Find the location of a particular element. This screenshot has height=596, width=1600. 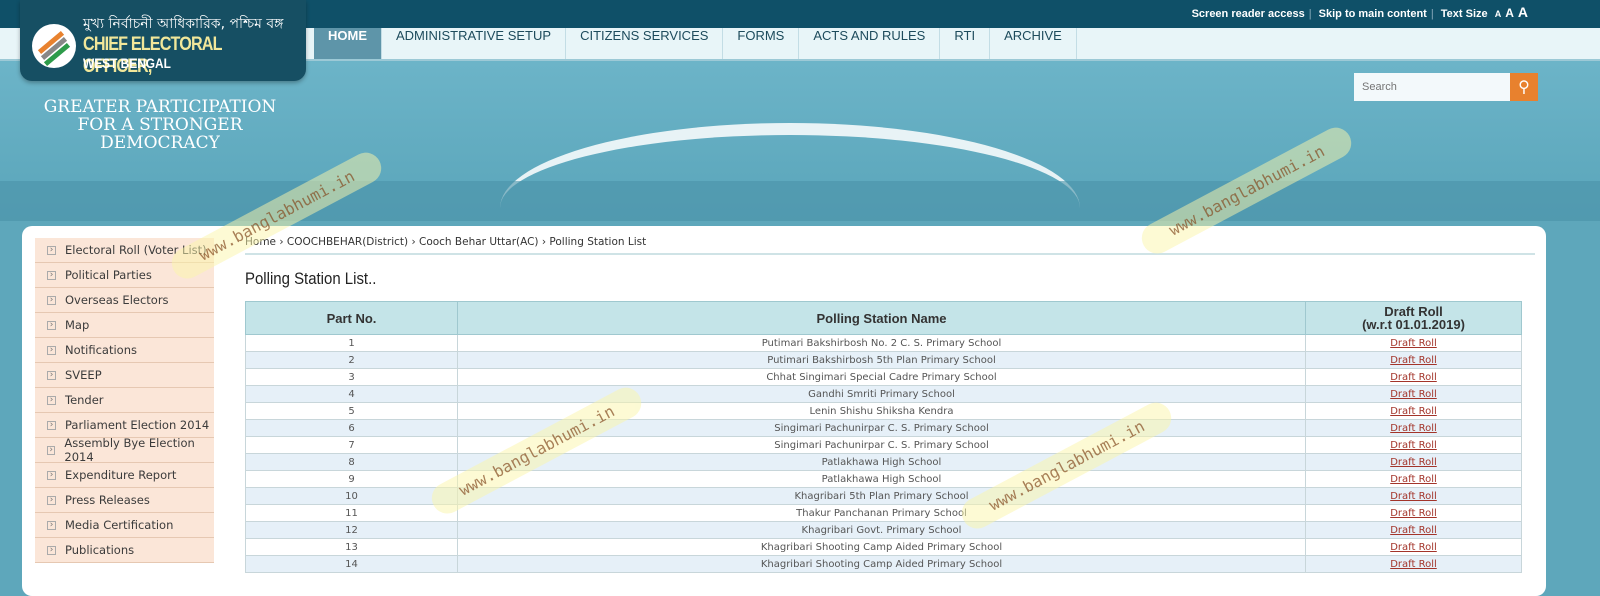

station-name-cell: Khagribari Govt. Primary School is located at coordinates (881, 530).